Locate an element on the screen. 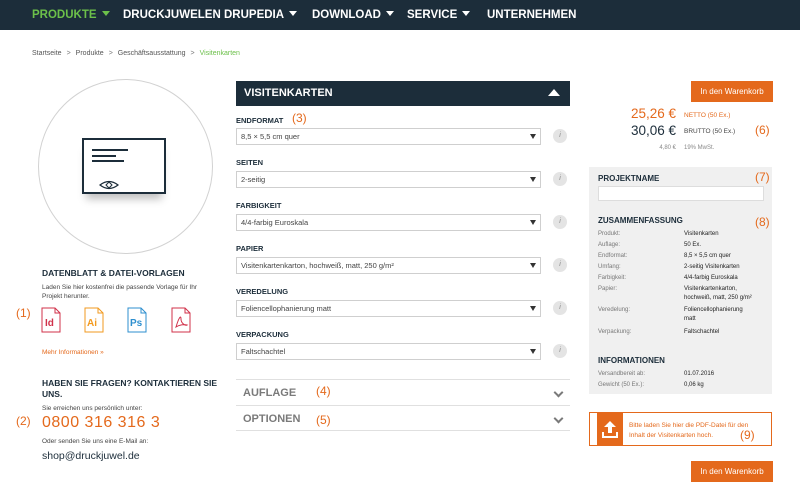  summary-key: Farbigkeit: is located at coordinates (612, 278).